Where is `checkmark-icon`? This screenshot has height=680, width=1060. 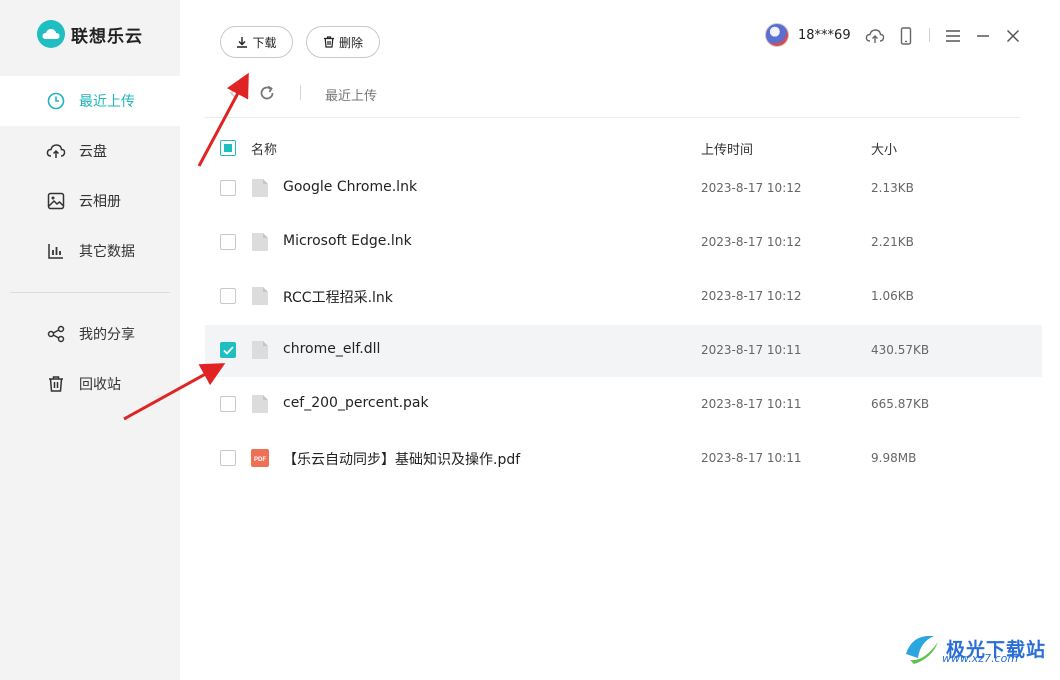 checkmark-icon is located at coordinates (228, 350).